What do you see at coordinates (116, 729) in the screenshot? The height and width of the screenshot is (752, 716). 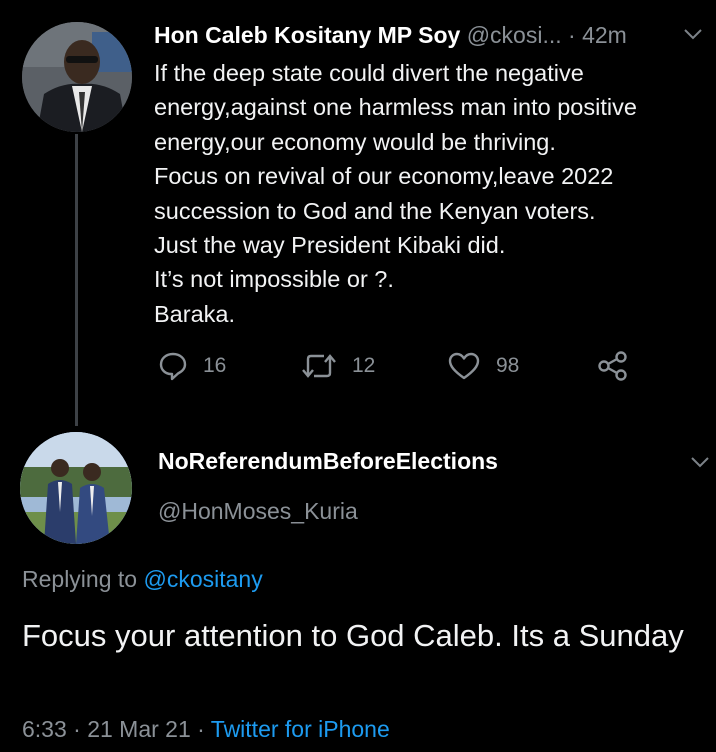 I see `tweet-timestamp: 6:33 · 21 Mar 21 ·` at bounding box center [116, 729].